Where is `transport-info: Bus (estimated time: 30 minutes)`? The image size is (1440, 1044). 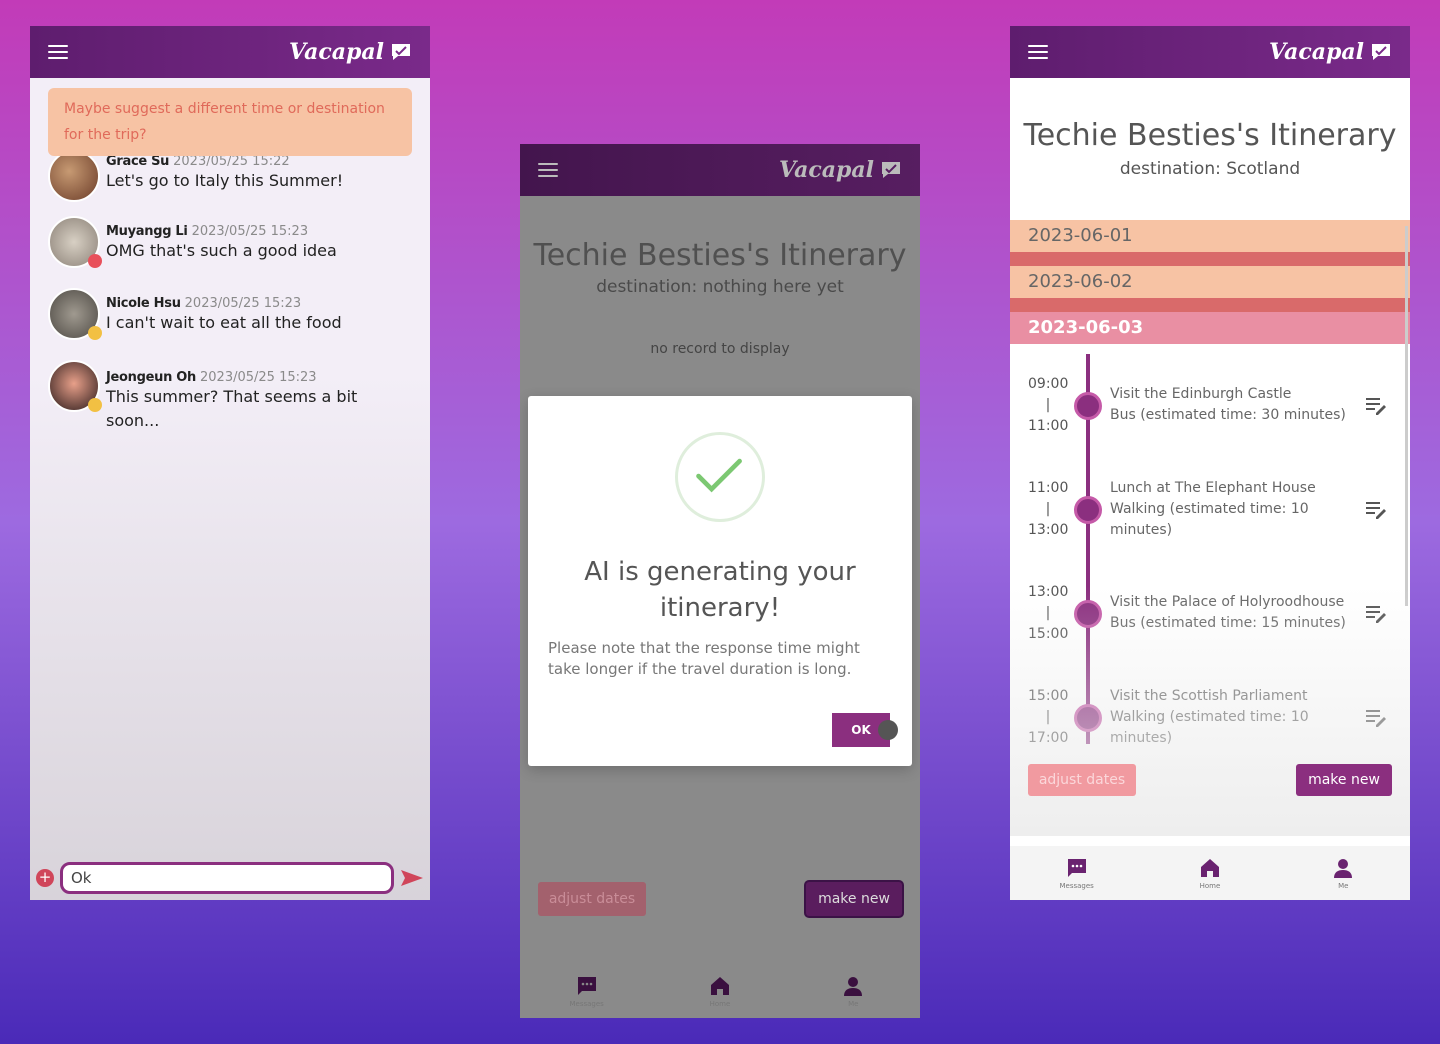 transport-info: Bus (estimated time: 30 minutes) is located at coordinates (1228, 415).